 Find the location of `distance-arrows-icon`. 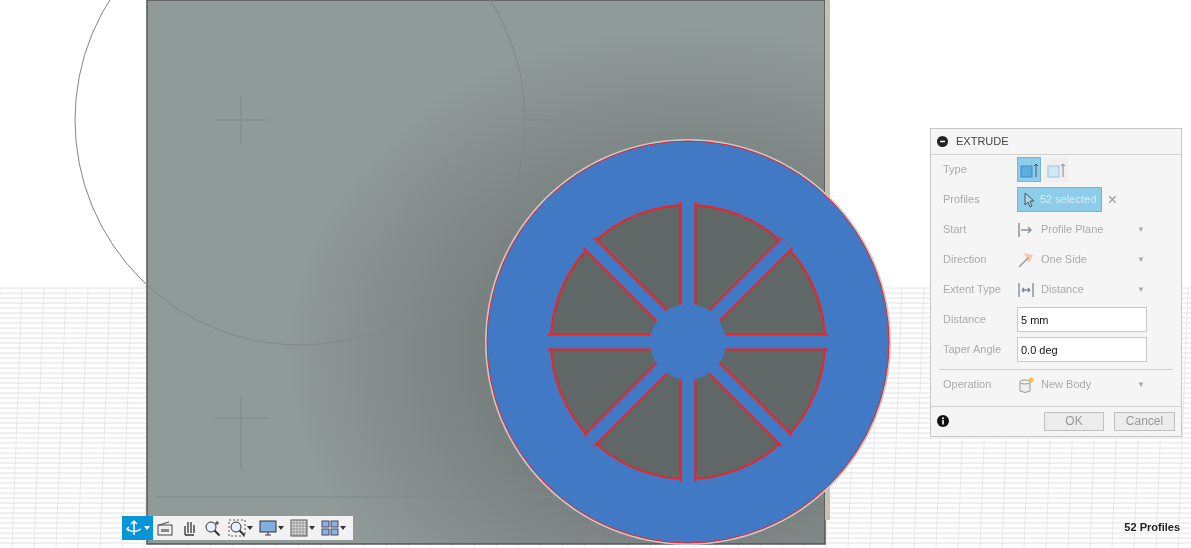

distance-arrows-icon is located at coordinates (1026, 289).